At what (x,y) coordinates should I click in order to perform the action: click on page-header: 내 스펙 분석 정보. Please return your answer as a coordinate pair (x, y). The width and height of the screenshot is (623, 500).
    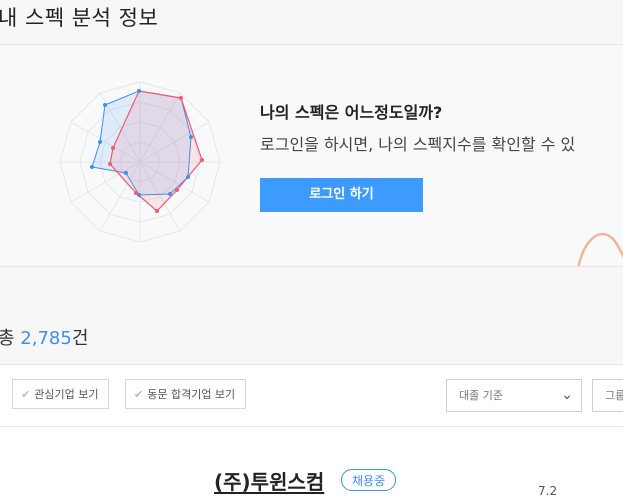
    Looking at the image, I should click on (311, 22).